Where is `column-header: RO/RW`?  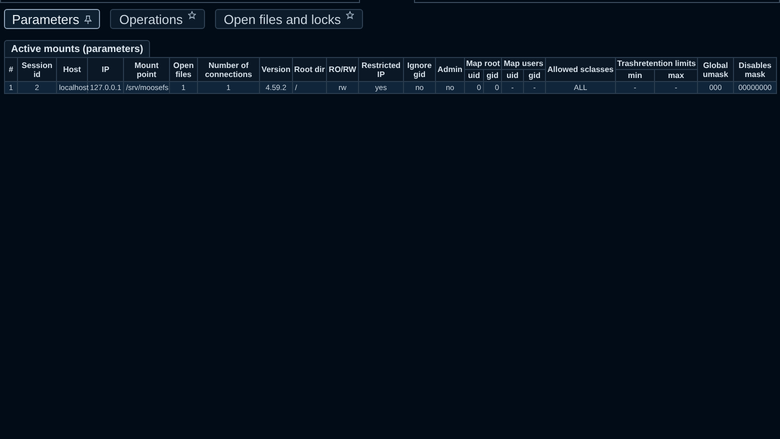 column-header: RO/RW is located at coordinates (342, 70).